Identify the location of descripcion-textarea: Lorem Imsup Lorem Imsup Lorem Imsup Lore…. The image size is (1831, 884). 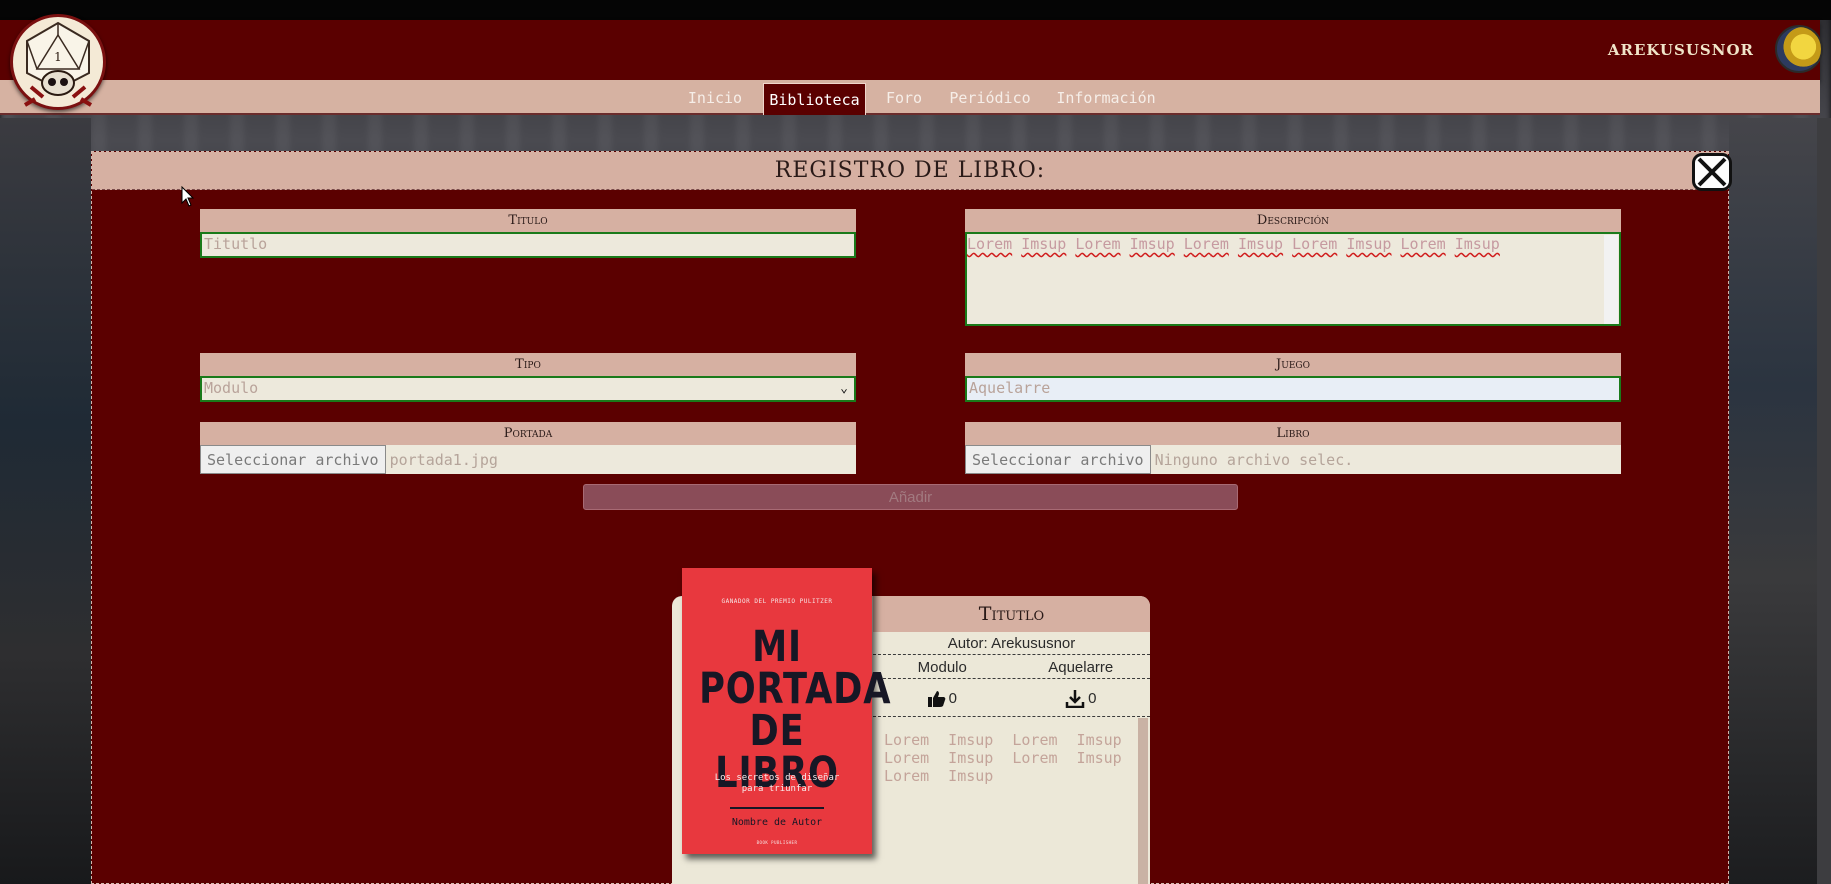
(1293, 279).